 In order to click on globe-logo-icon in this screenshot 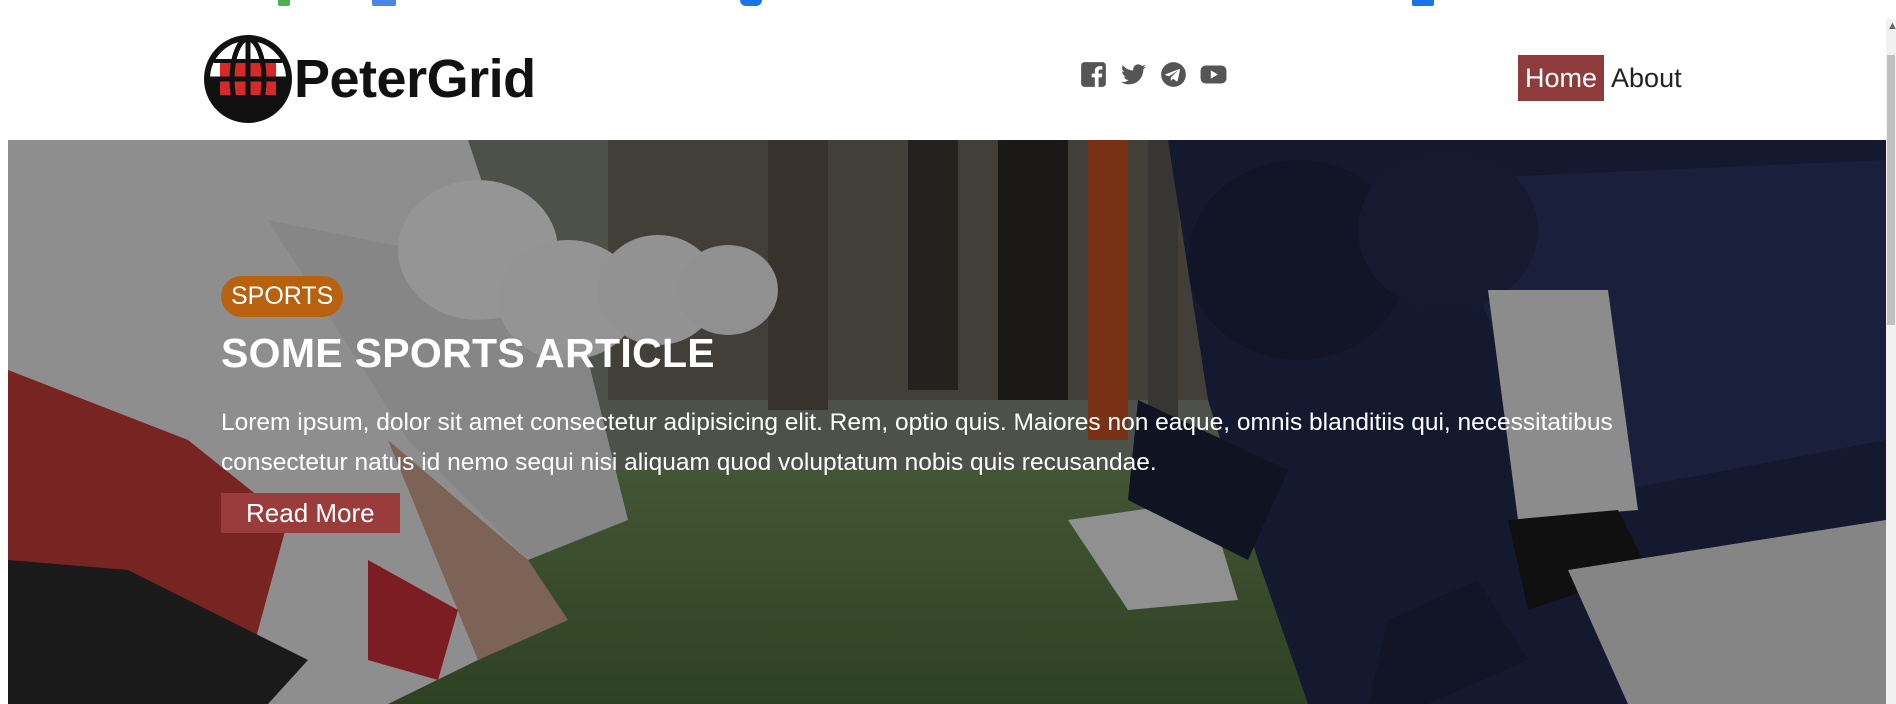, I will do `click(248, 79)`.